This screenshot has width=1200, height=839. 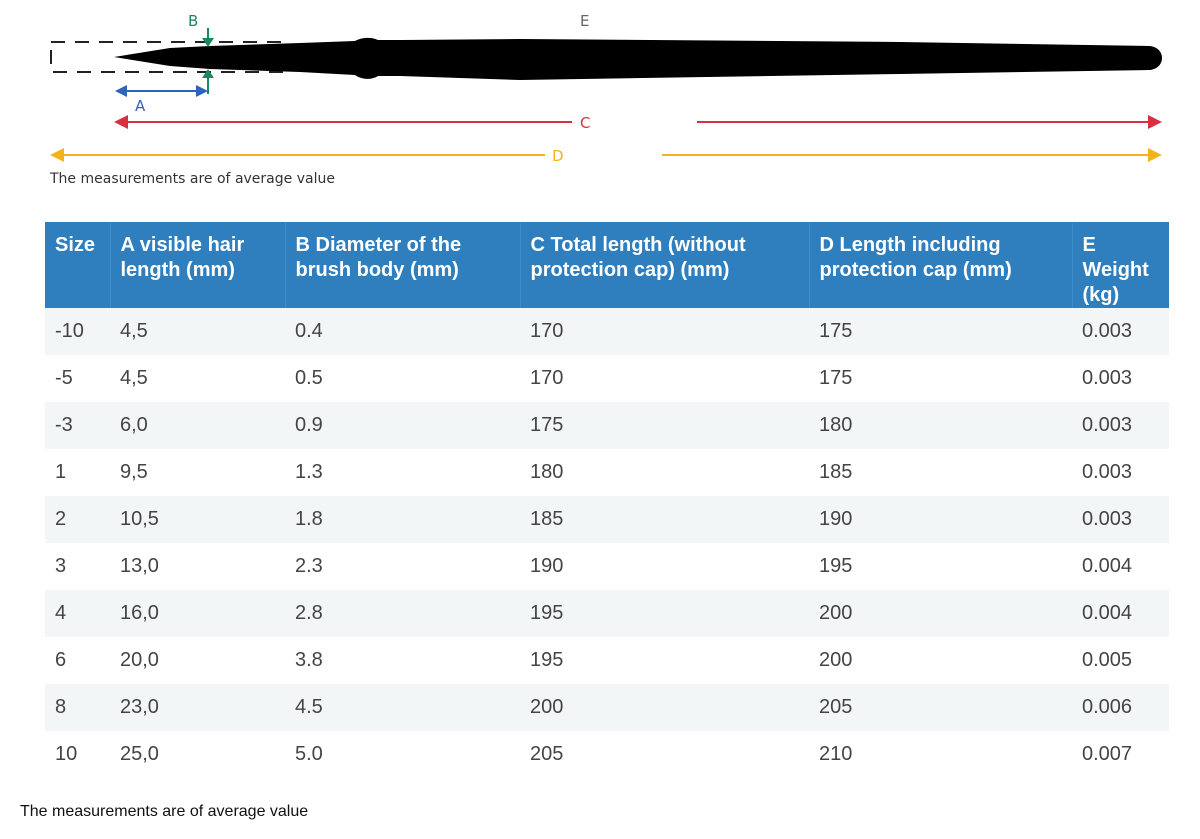 I want to click on cell-total-length: 175, so click(x=664, y=425).